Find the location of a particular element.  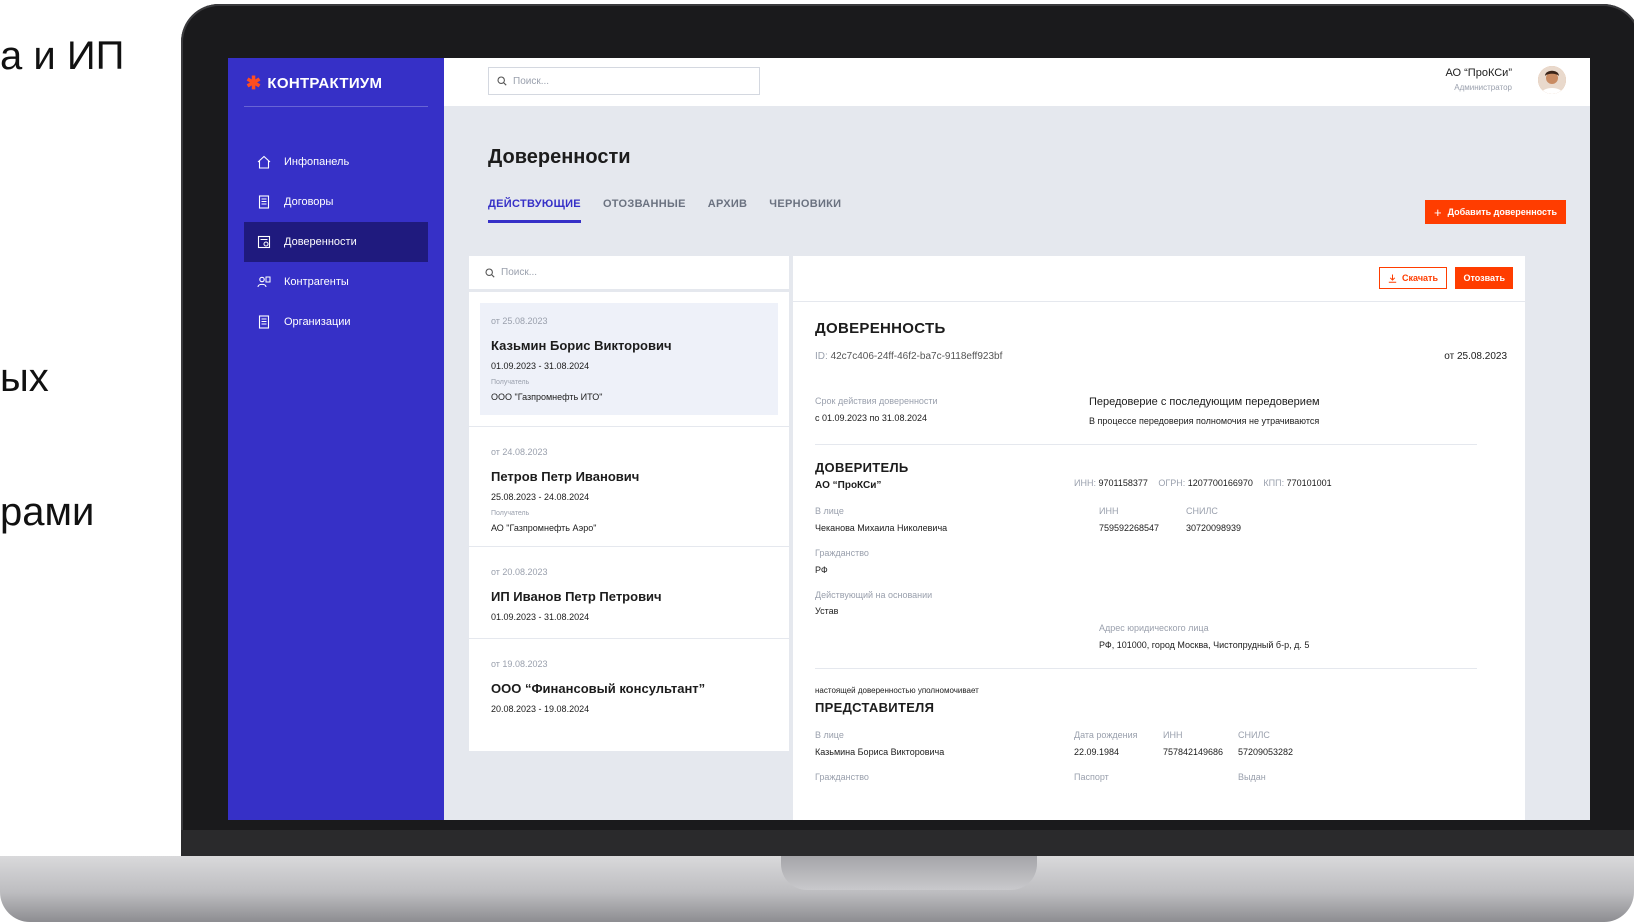

principal-citizenship: РФ is located at coordinates (821, 570).